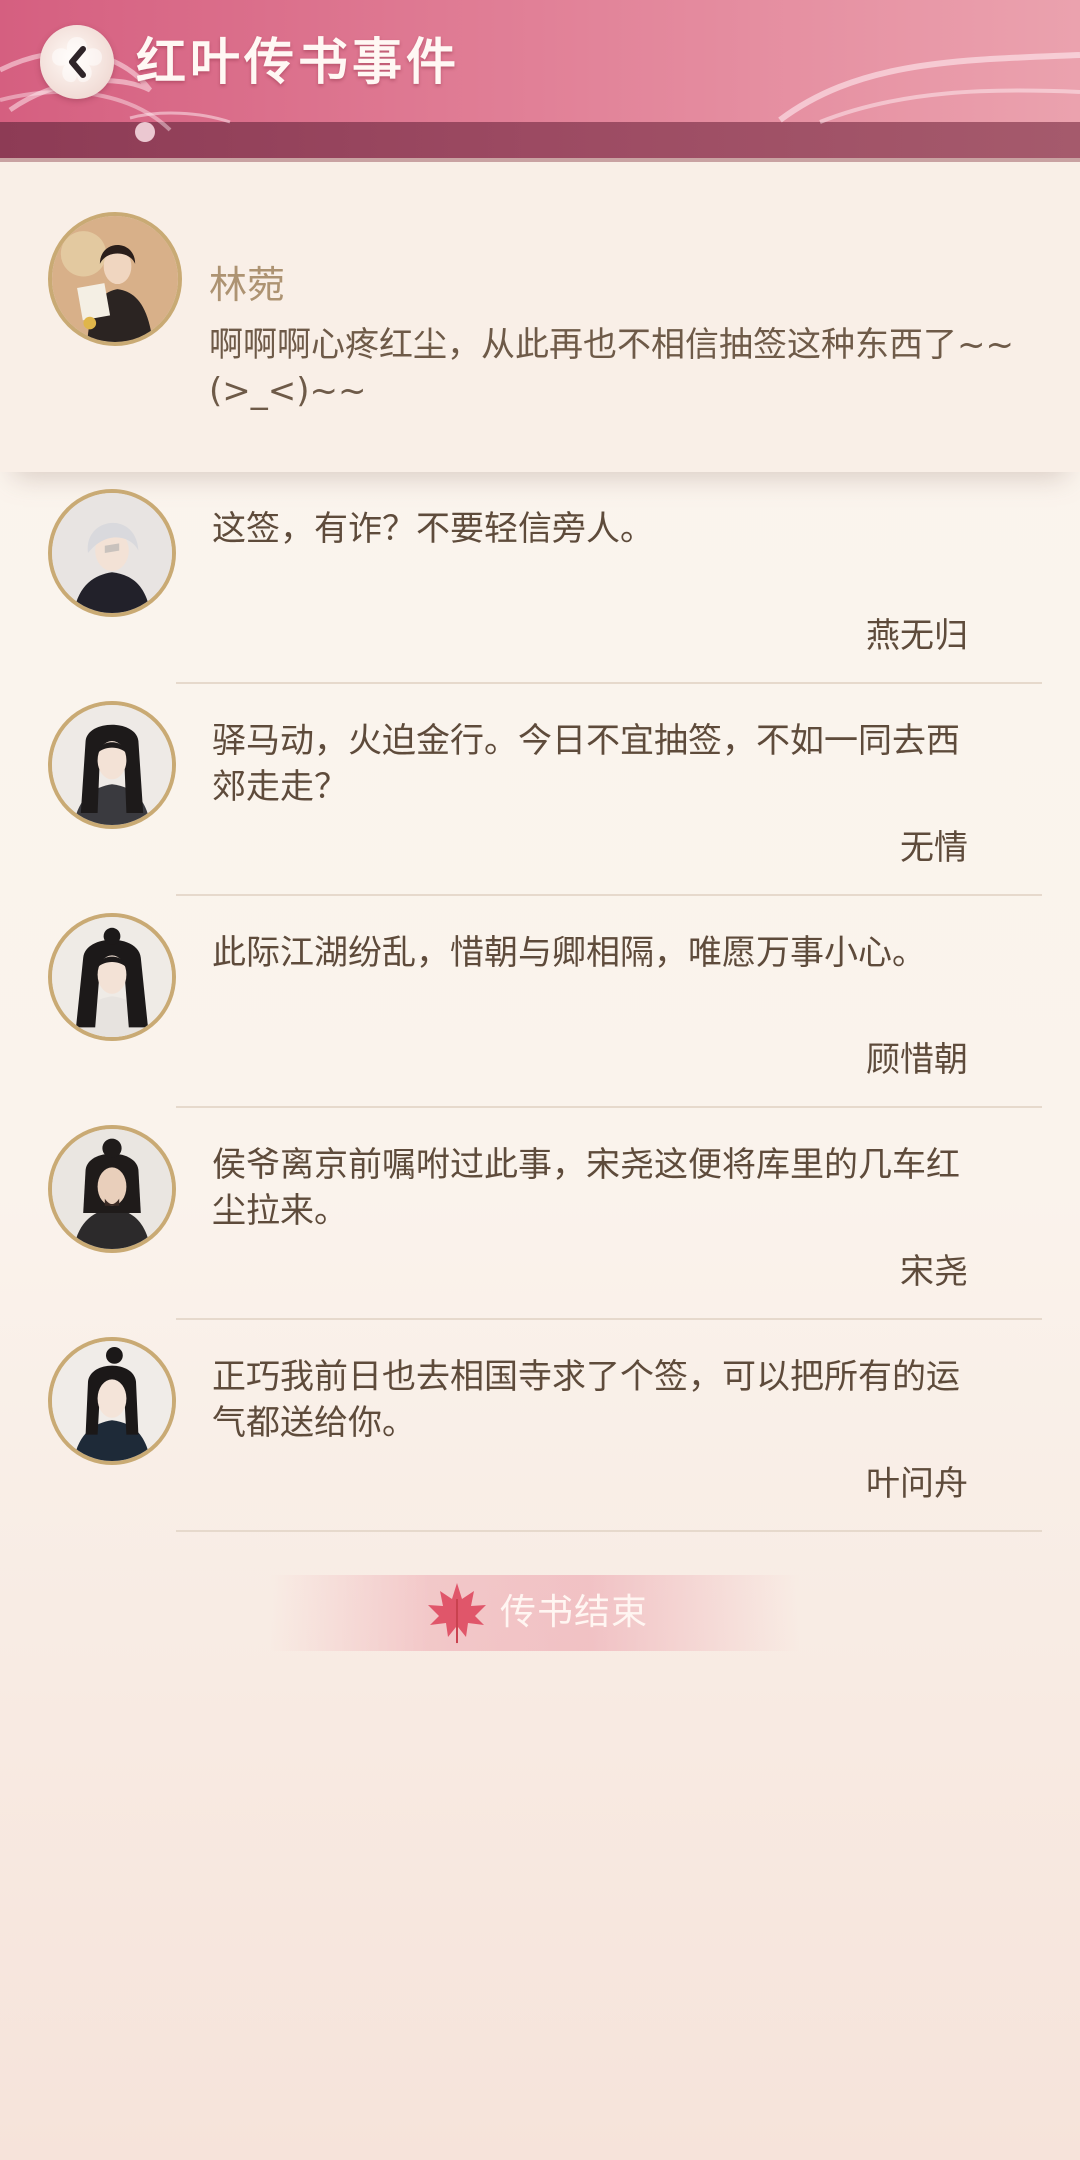 Image resolution: width=1080 pixels, height=2160 pixels. Describe the element at coordinates (457, 1614) in the screenshot. I see `maple-leaf-icon` at that location.